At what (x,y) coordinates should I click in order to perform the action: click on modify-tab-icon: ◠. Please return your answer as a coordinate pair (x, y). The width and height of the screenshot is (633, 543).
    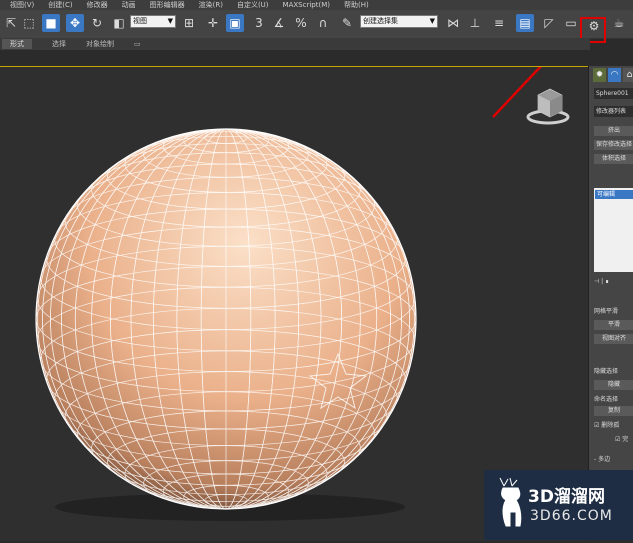
    Looking at the image, I should click on (614, 75).